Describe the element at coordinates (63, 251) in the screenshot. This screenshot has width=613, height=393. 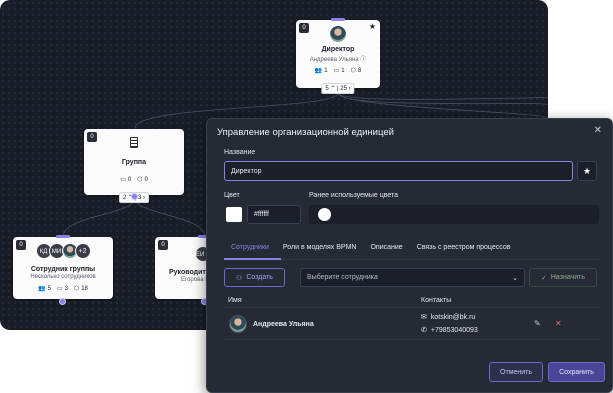
I see `avatar-stack: КД МИ +2` at that location.